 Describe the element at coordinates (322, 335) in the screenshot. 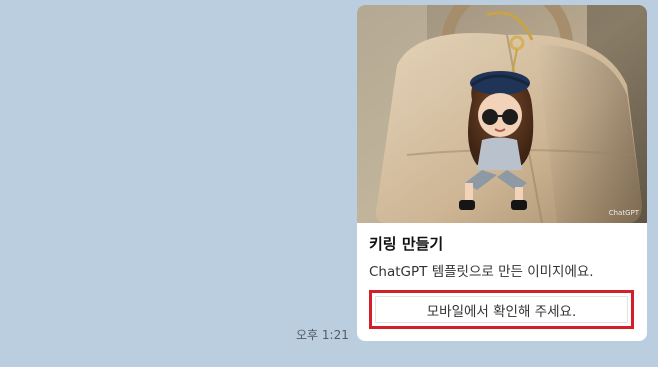

I see `message-timestamp: 오후 1:21` at that location.